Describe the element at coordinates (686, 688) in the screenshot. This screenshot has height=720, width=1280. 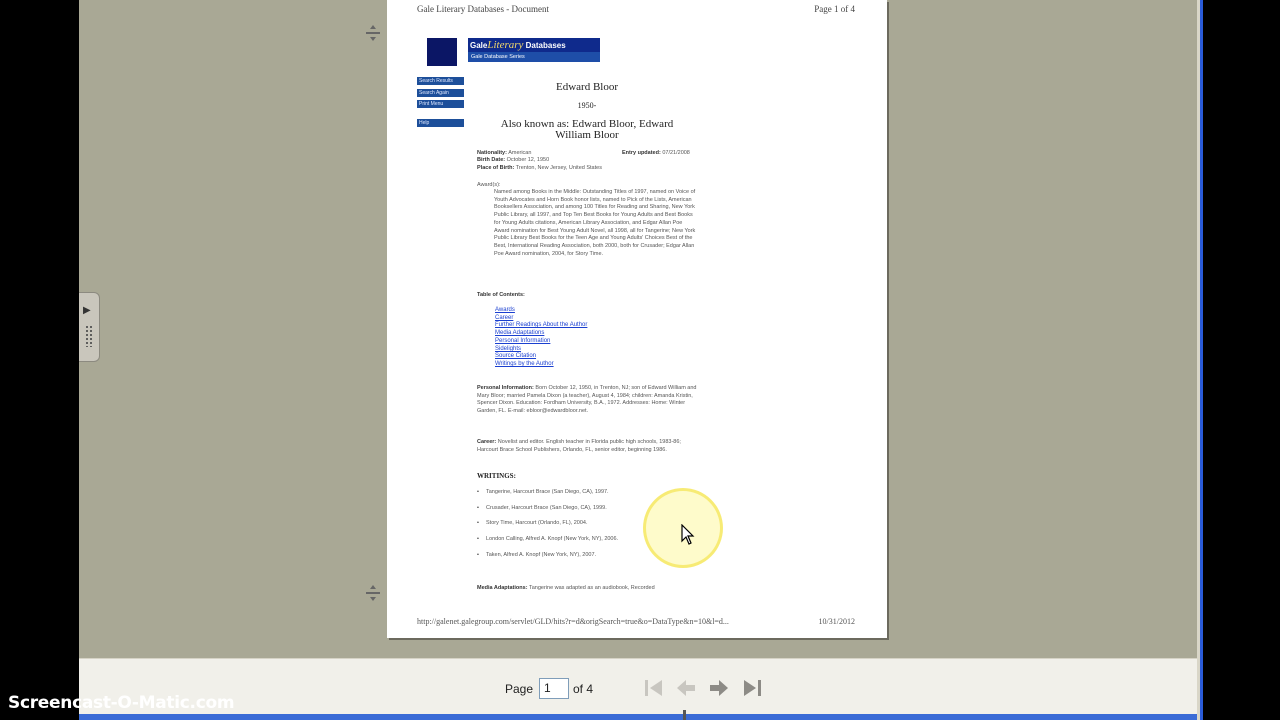
I see `previous-page-icon` at that location.